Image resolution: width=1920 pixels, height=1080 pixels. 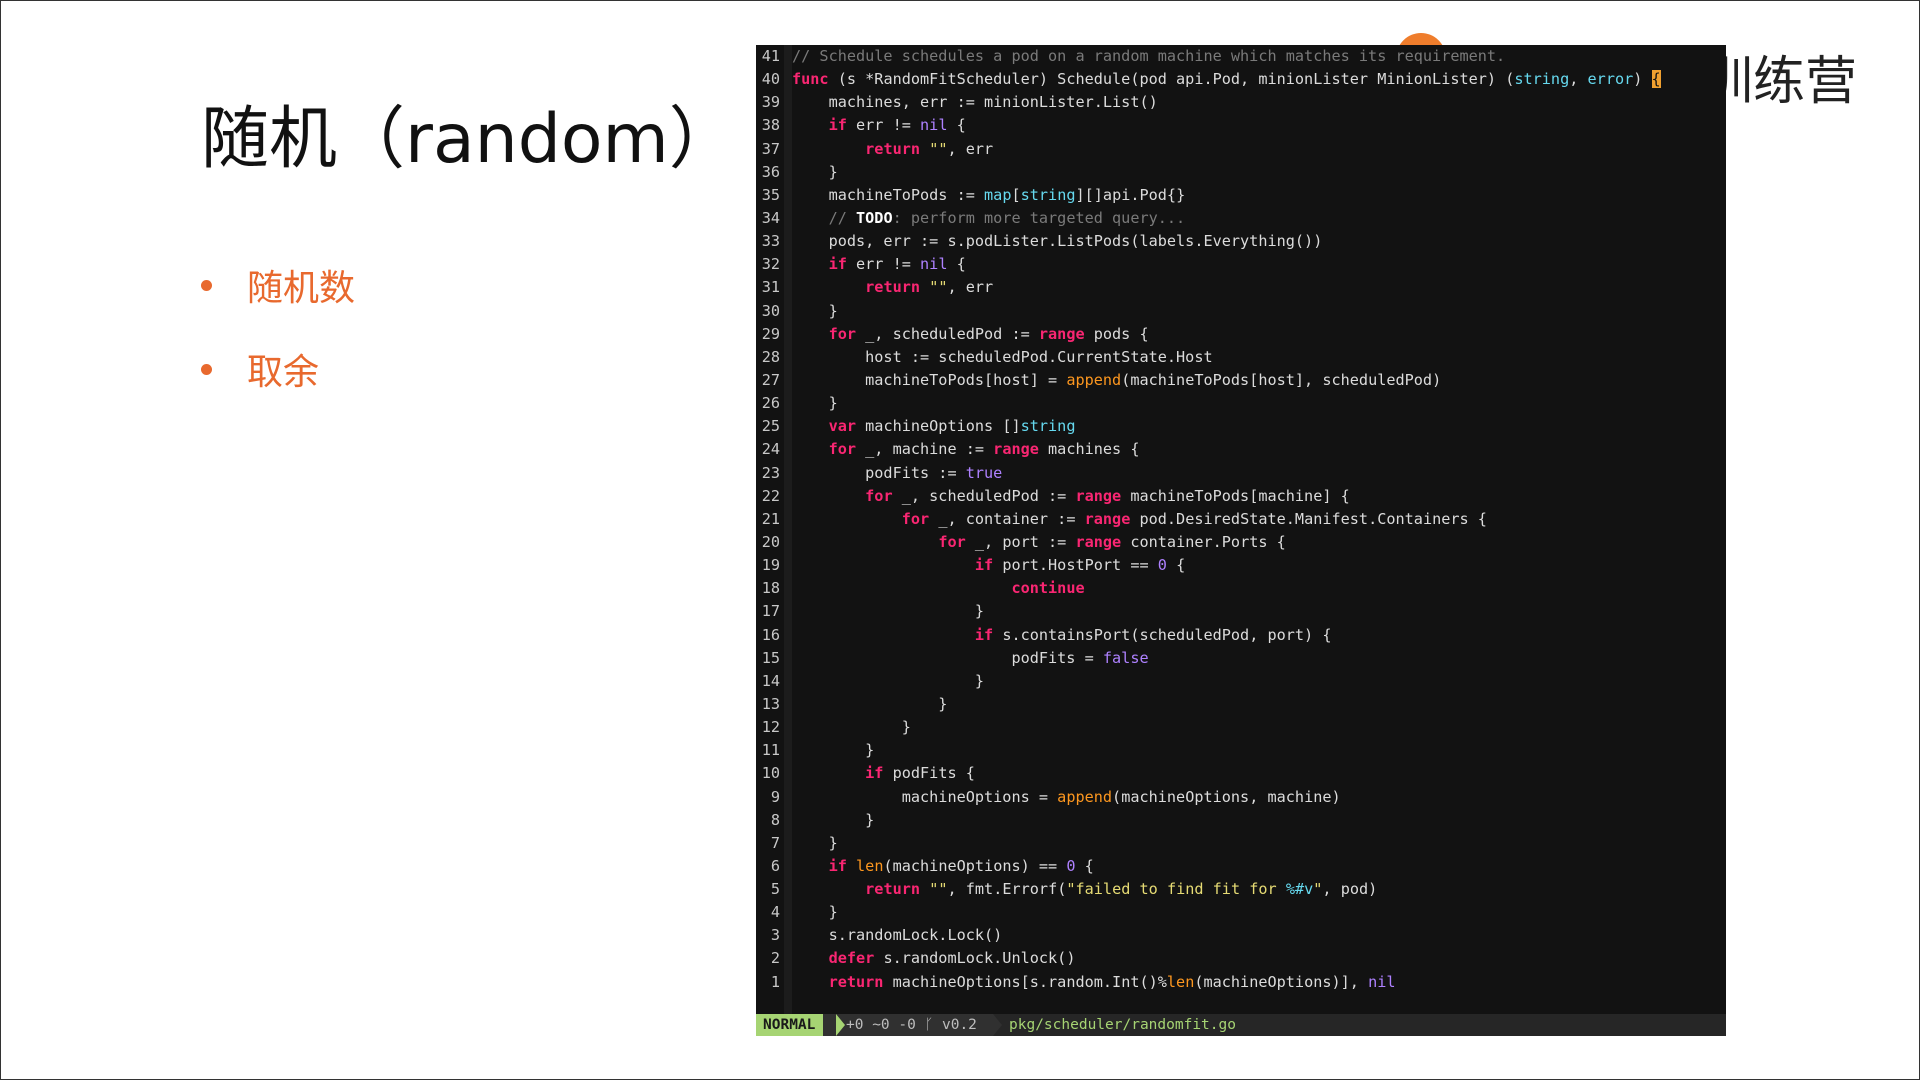 I want to click on code-line: 14 }, so click(x=1241, y=681).